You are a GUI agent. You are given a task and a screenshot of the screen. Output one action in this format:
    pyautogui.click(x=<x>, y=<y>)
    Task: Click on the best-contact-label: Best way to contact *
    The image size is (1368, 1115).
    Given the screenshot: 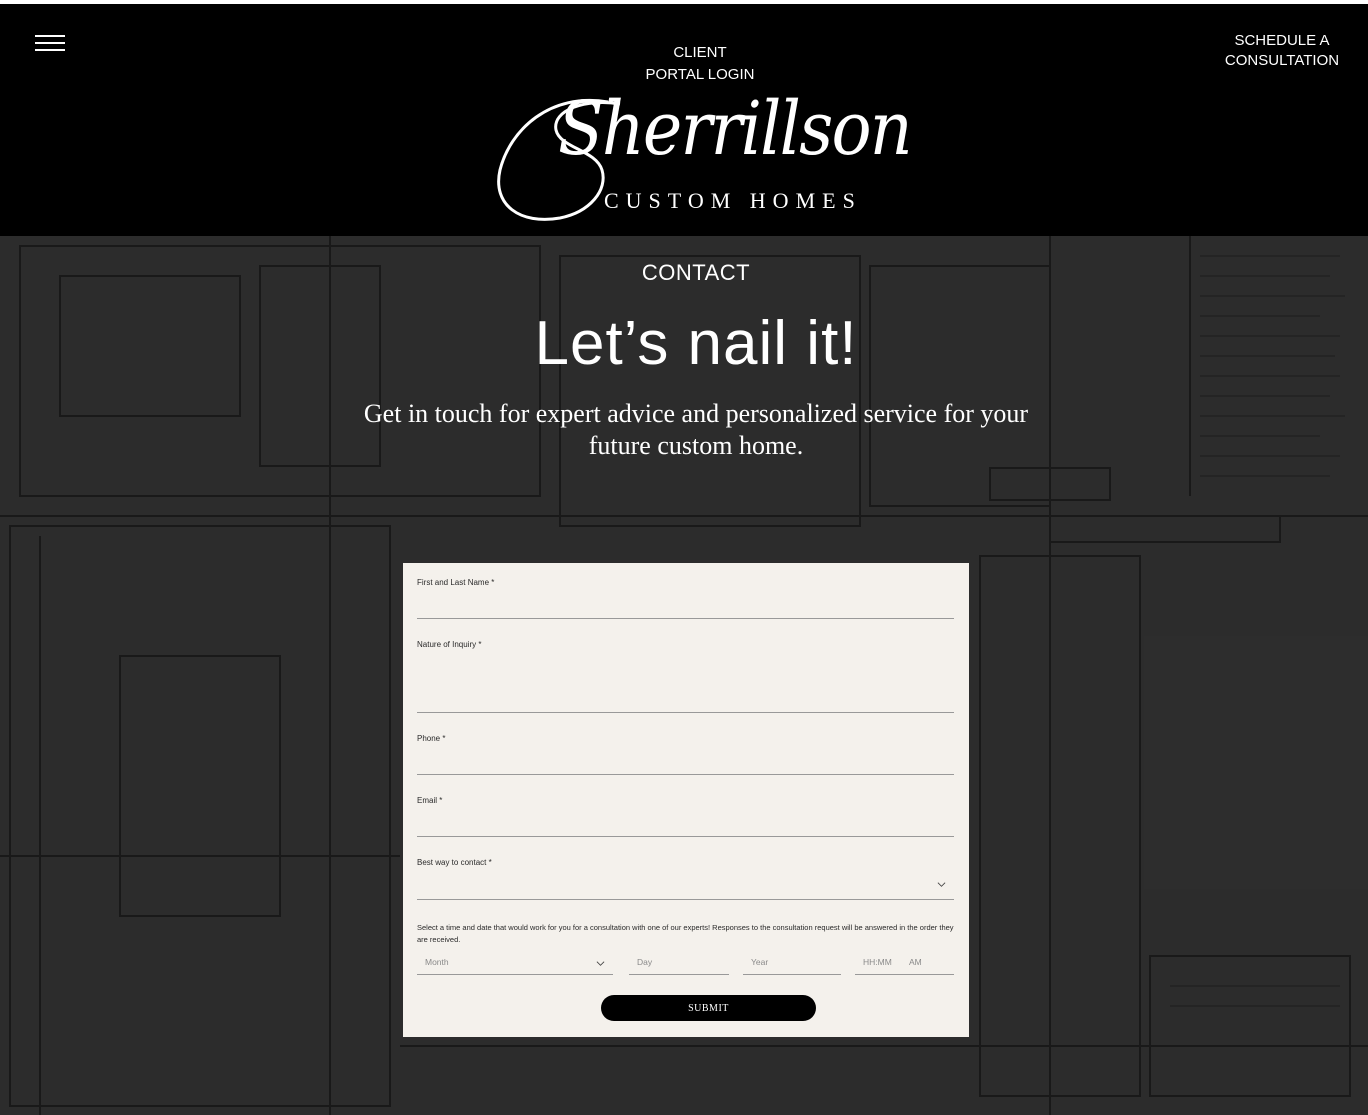 What is the action you would take?
    pyautogui.click(x=454, y=862)
    